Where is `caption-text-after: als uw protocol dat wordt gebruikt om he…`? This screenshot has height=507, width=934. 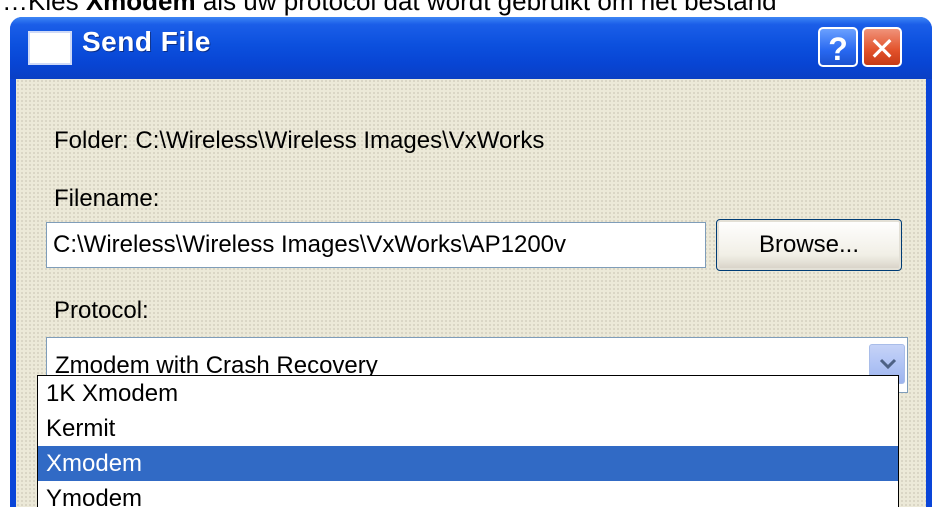
caption-text-after: als uw protocol dat wordt gebruikt om he… is located at coordinates (486, 8).